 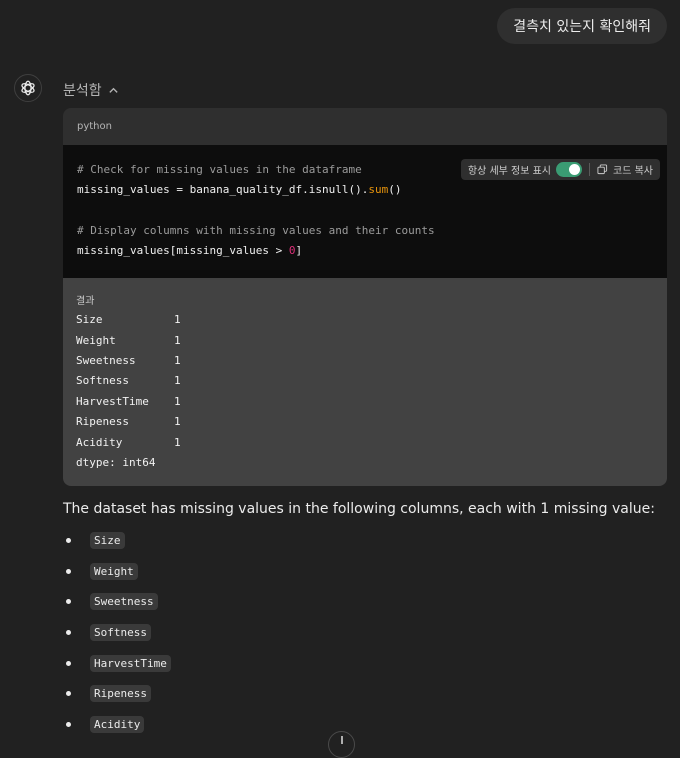 I want to click on result-row: Size 1, so click(x=128, y=319).